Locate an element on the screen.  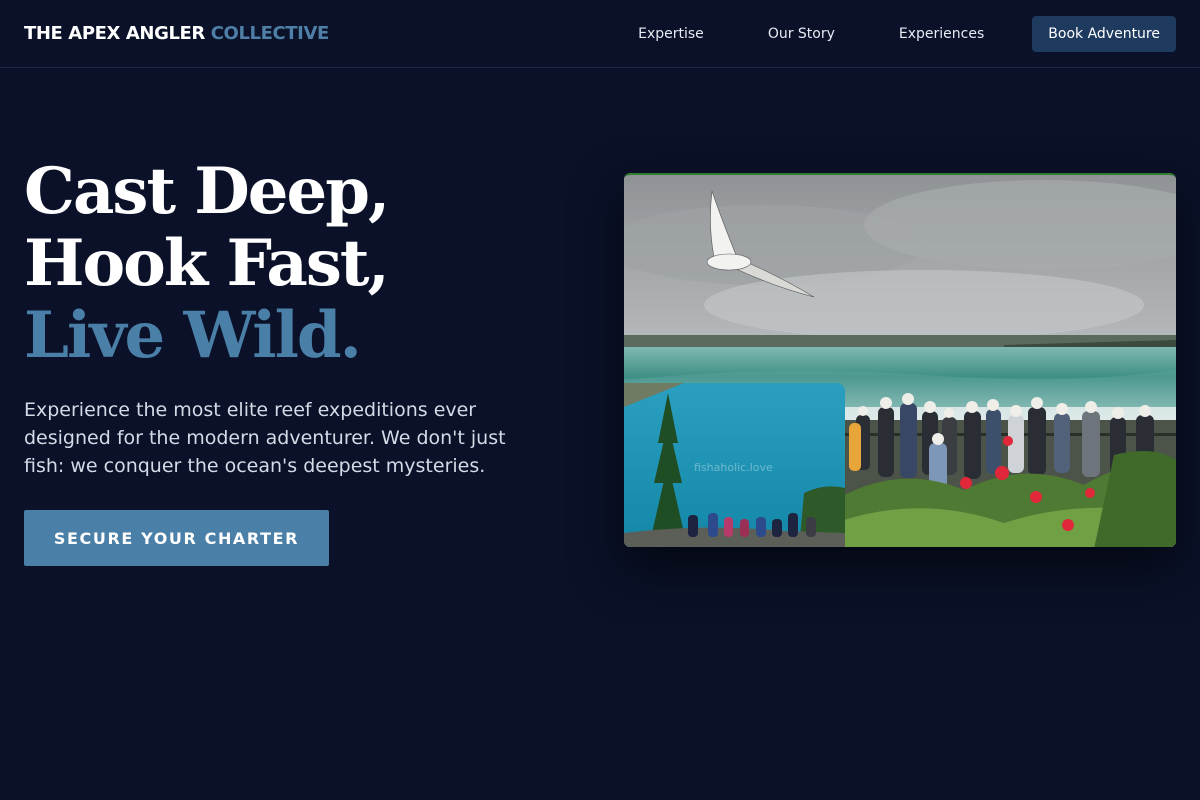
nav-link-experiences: Experiences is located at coordinates (941, 34).